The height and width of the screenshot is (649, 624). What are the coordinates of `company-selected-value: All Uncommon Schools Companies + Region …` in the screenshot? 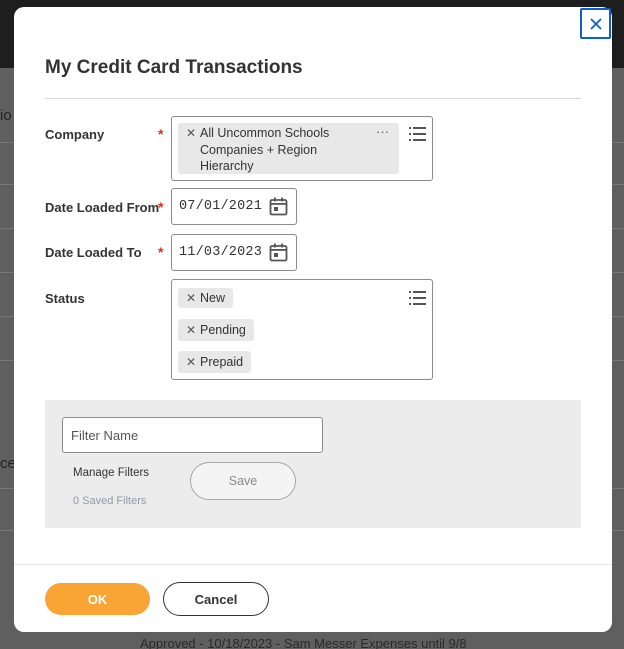 It's located at (265, 149).